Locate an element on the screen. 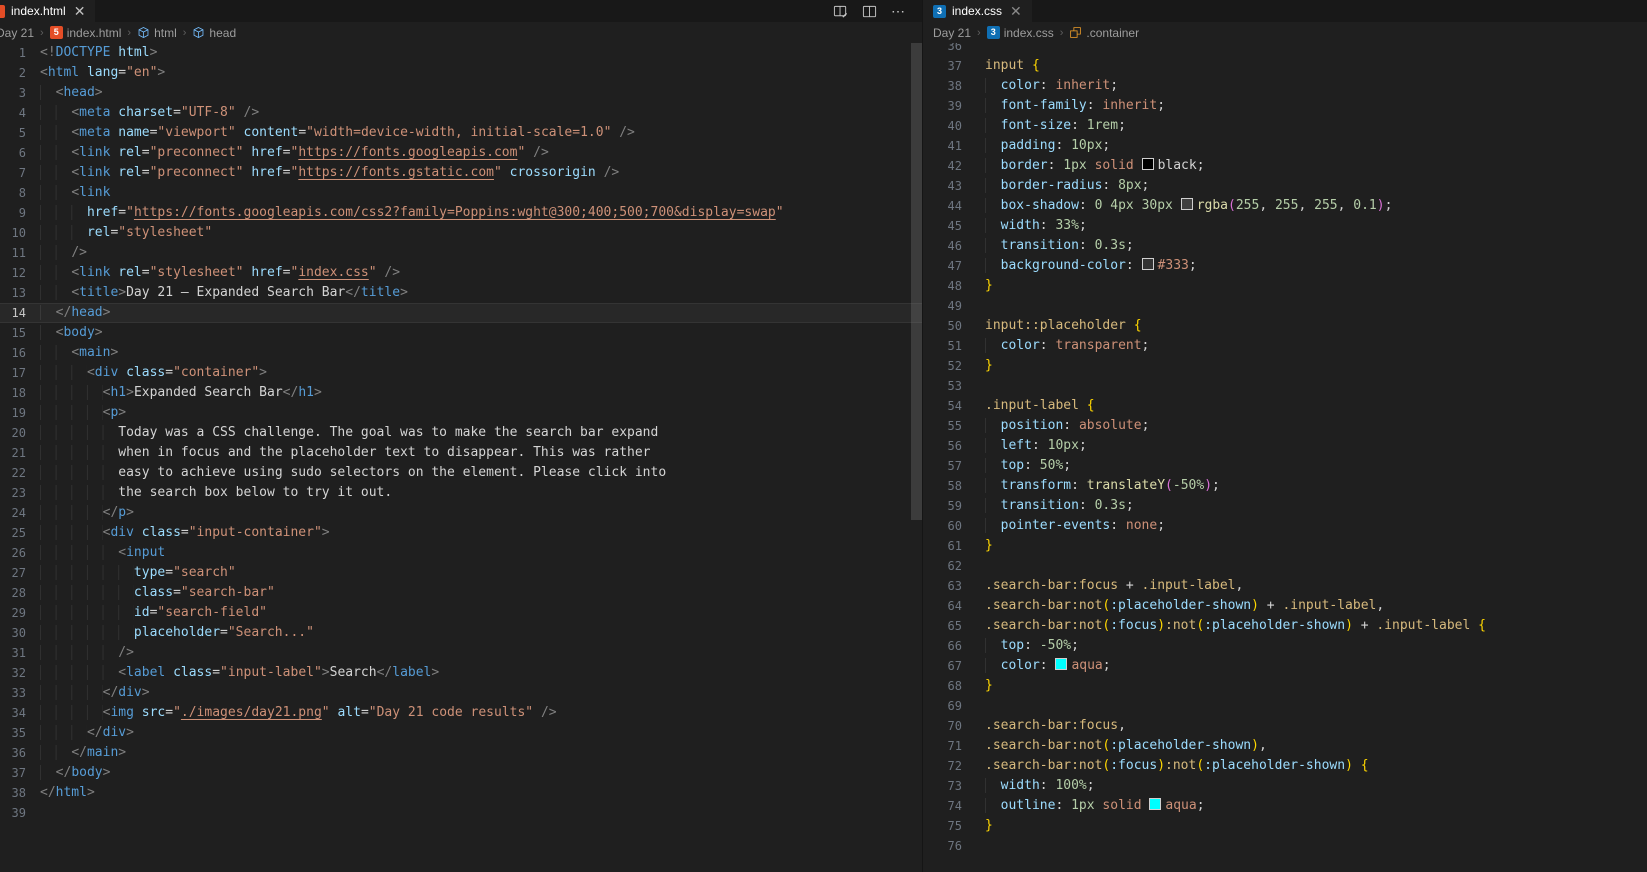 This screenshot has width=1647, height=872. code-line: 76 is located at coordinates (1285, 846).